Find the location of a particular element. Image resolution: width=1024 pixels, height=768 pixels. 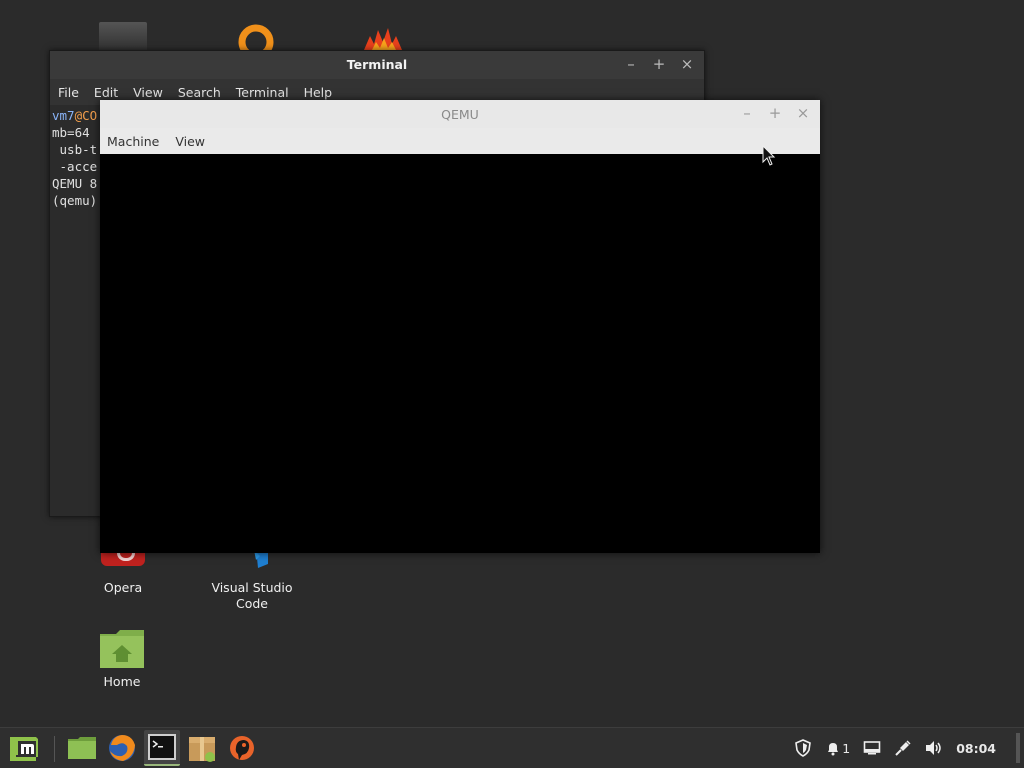

taskbar-firefox-button is located at coordinates (122, 748).